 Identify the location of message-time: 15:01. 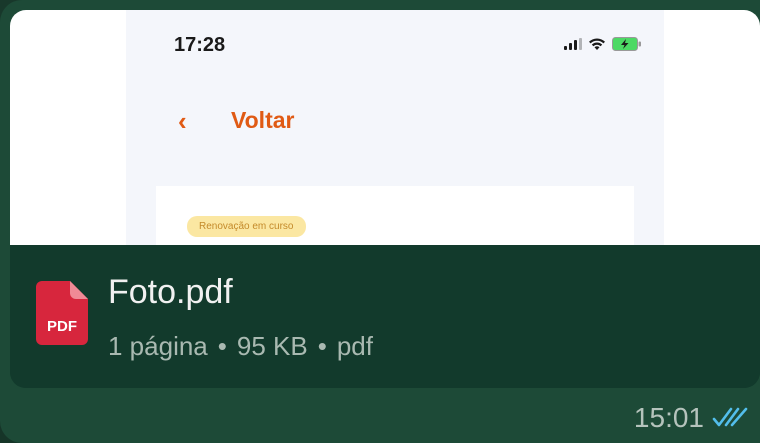
(668, 417).